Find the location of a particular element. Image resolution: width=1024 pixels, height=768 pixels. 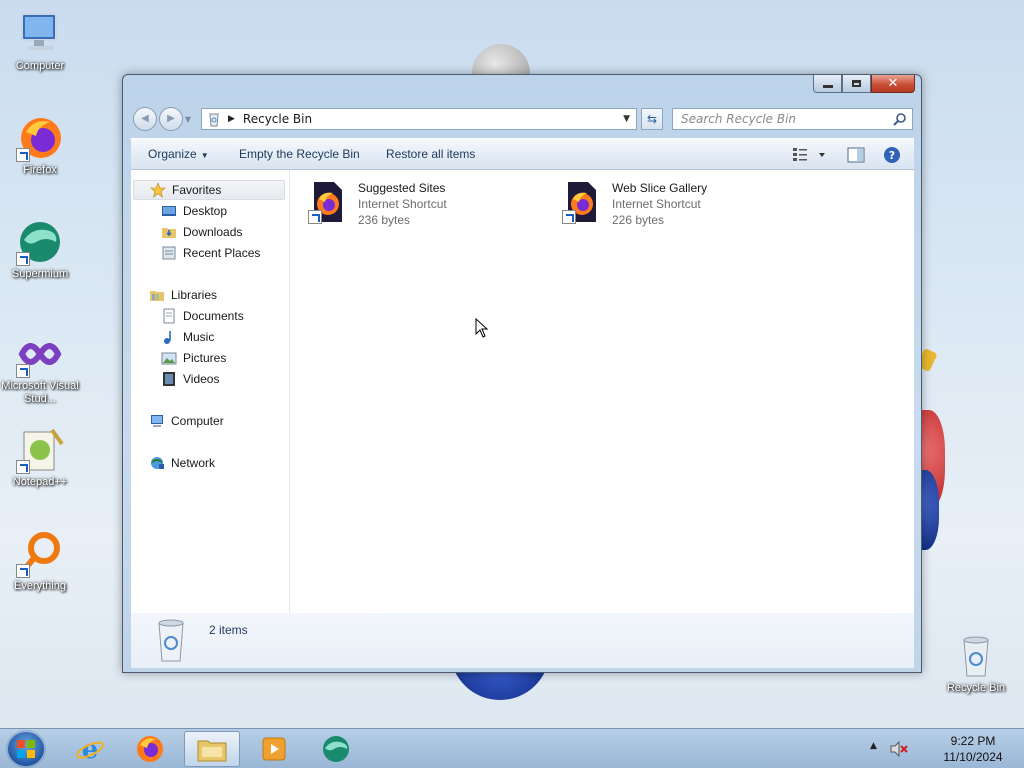

maximize-icon is located at coordinates (856, 83).